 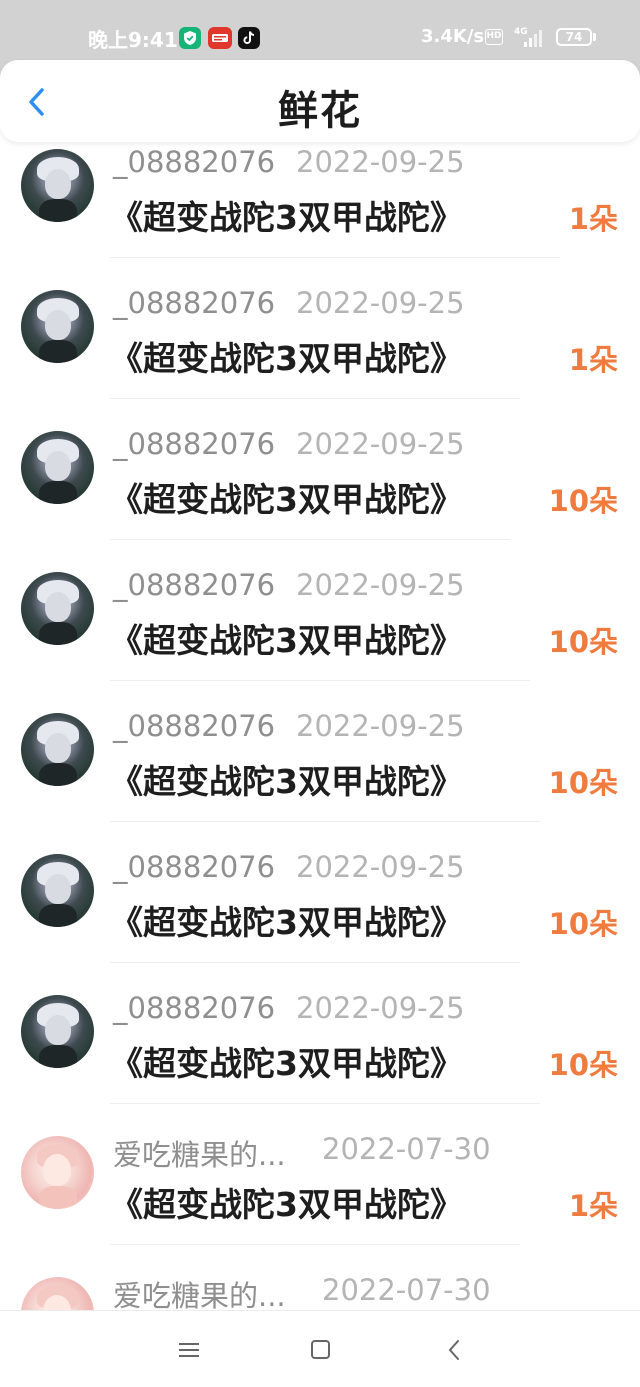 I want to click on system-back-button, so click(x=455, y=1350).